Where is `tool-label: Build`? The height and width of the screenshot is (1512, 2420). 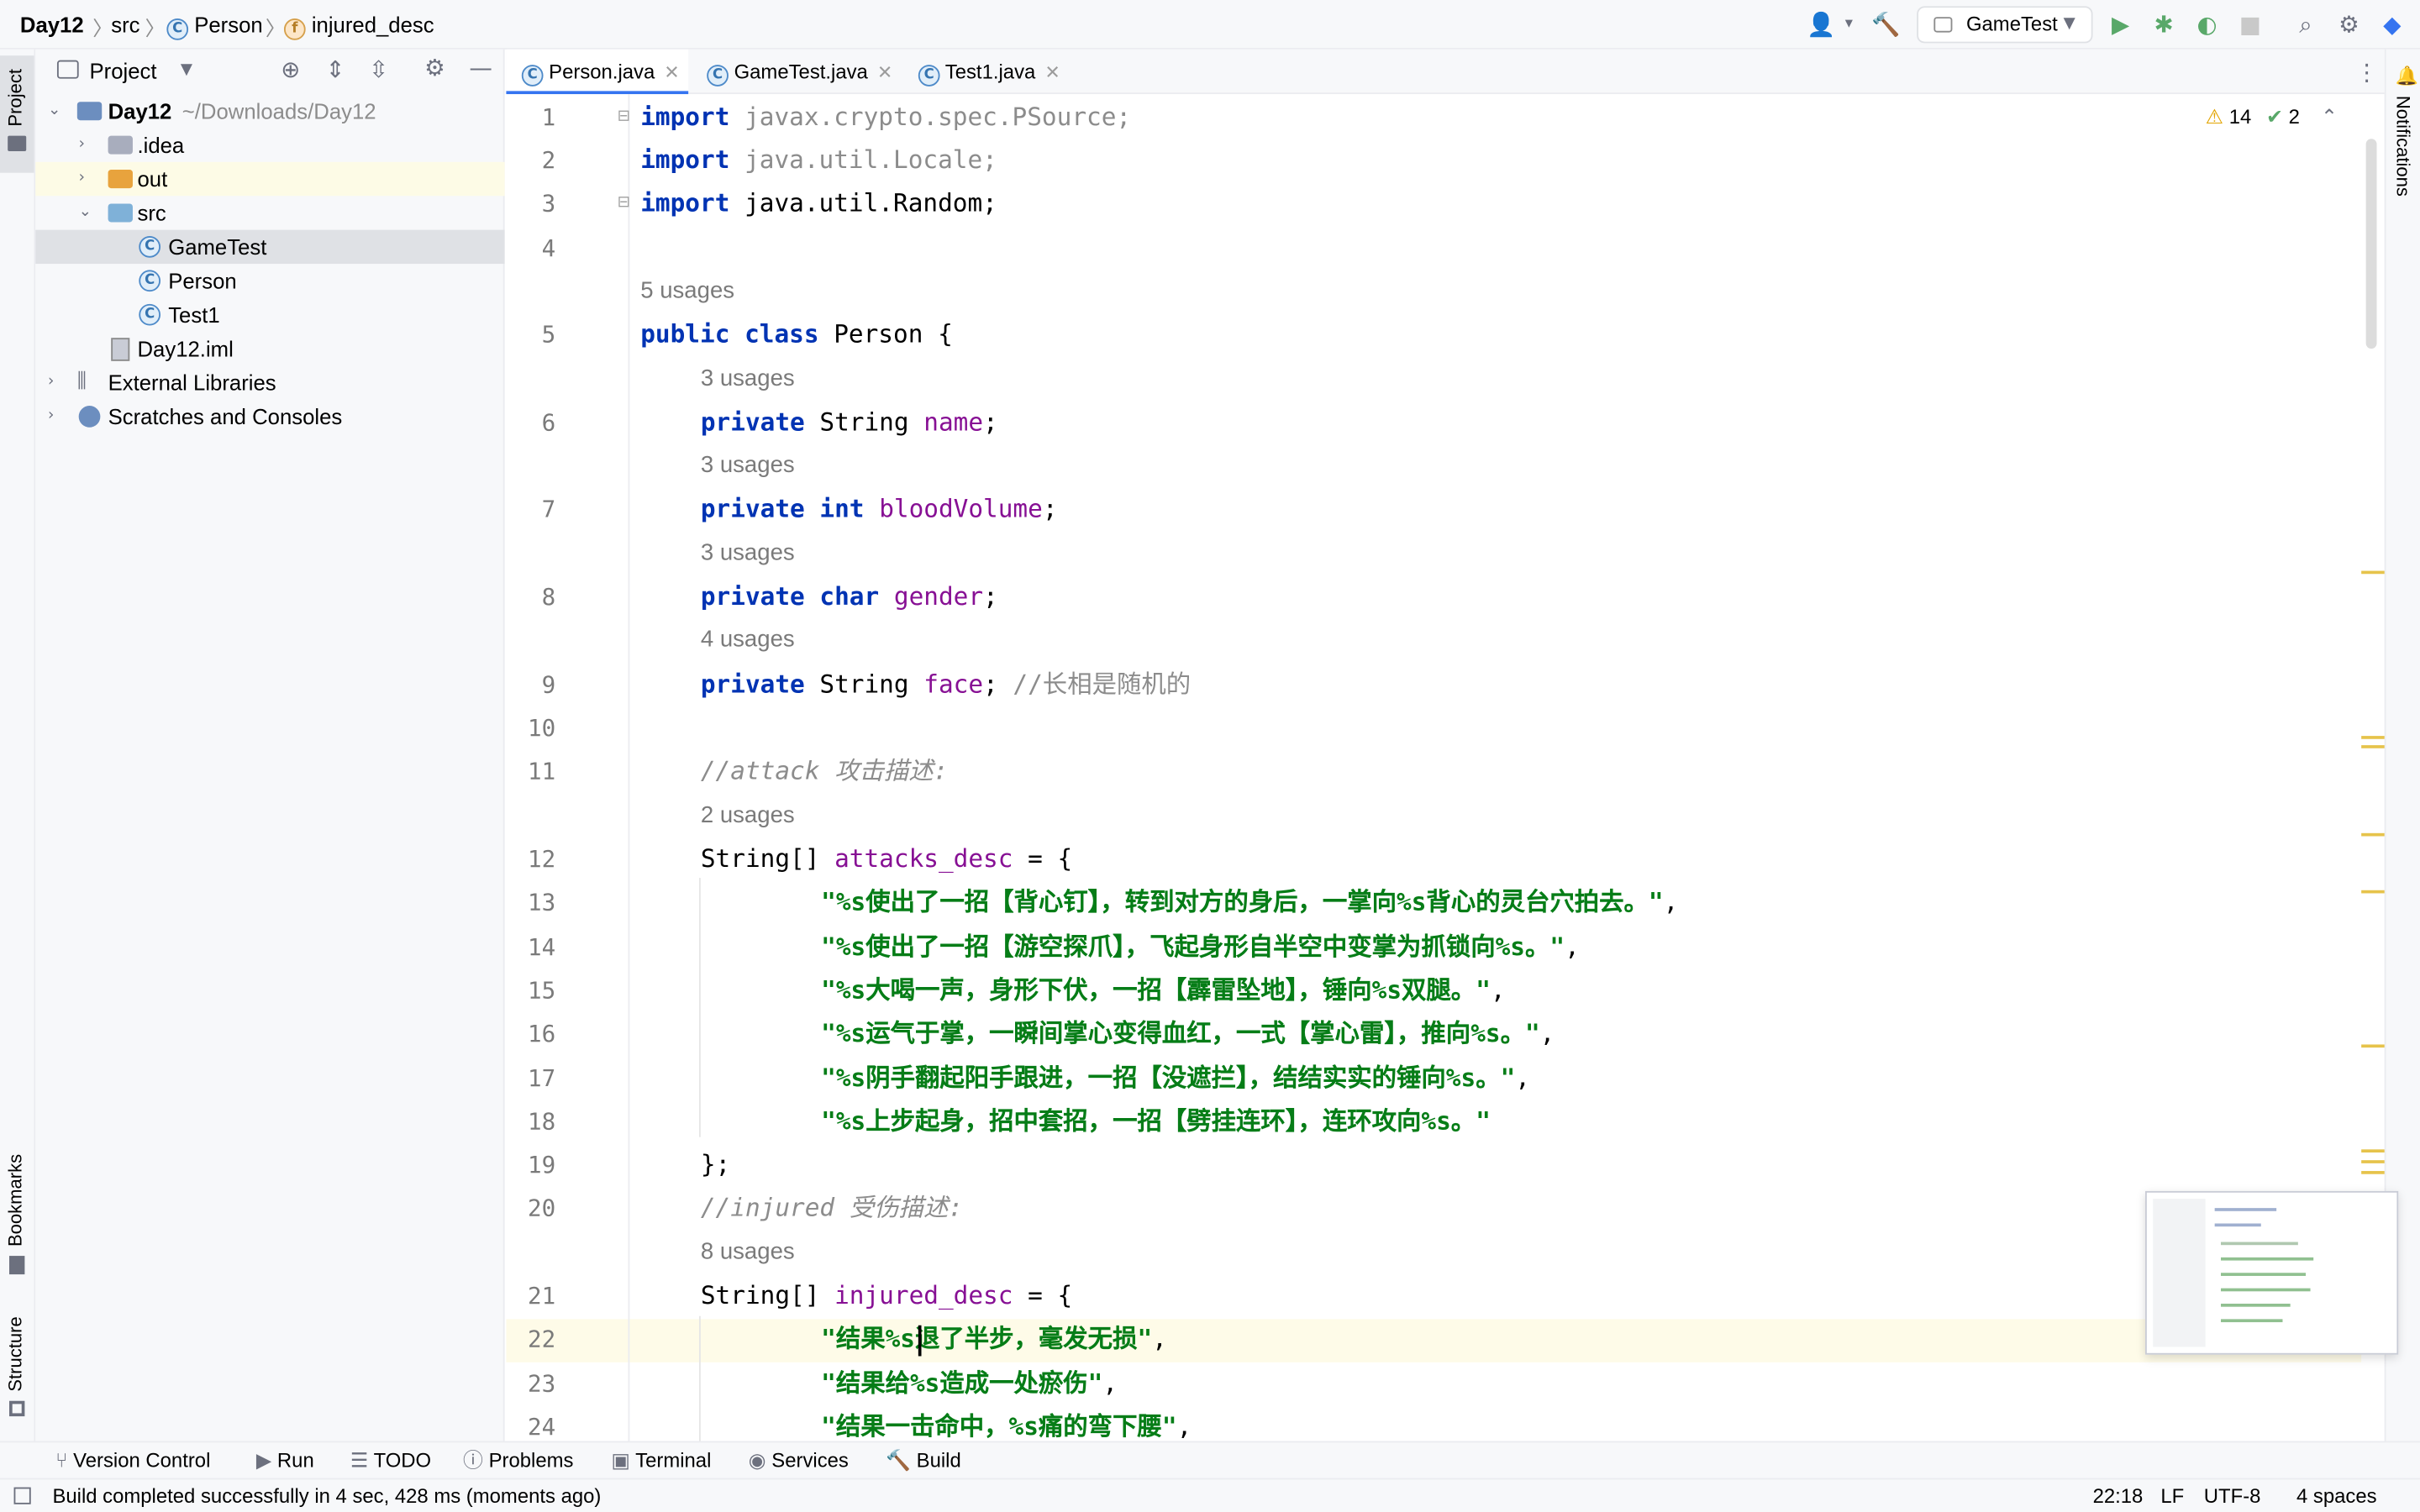
tool-label: Build is located at coordinates (938, 1460).